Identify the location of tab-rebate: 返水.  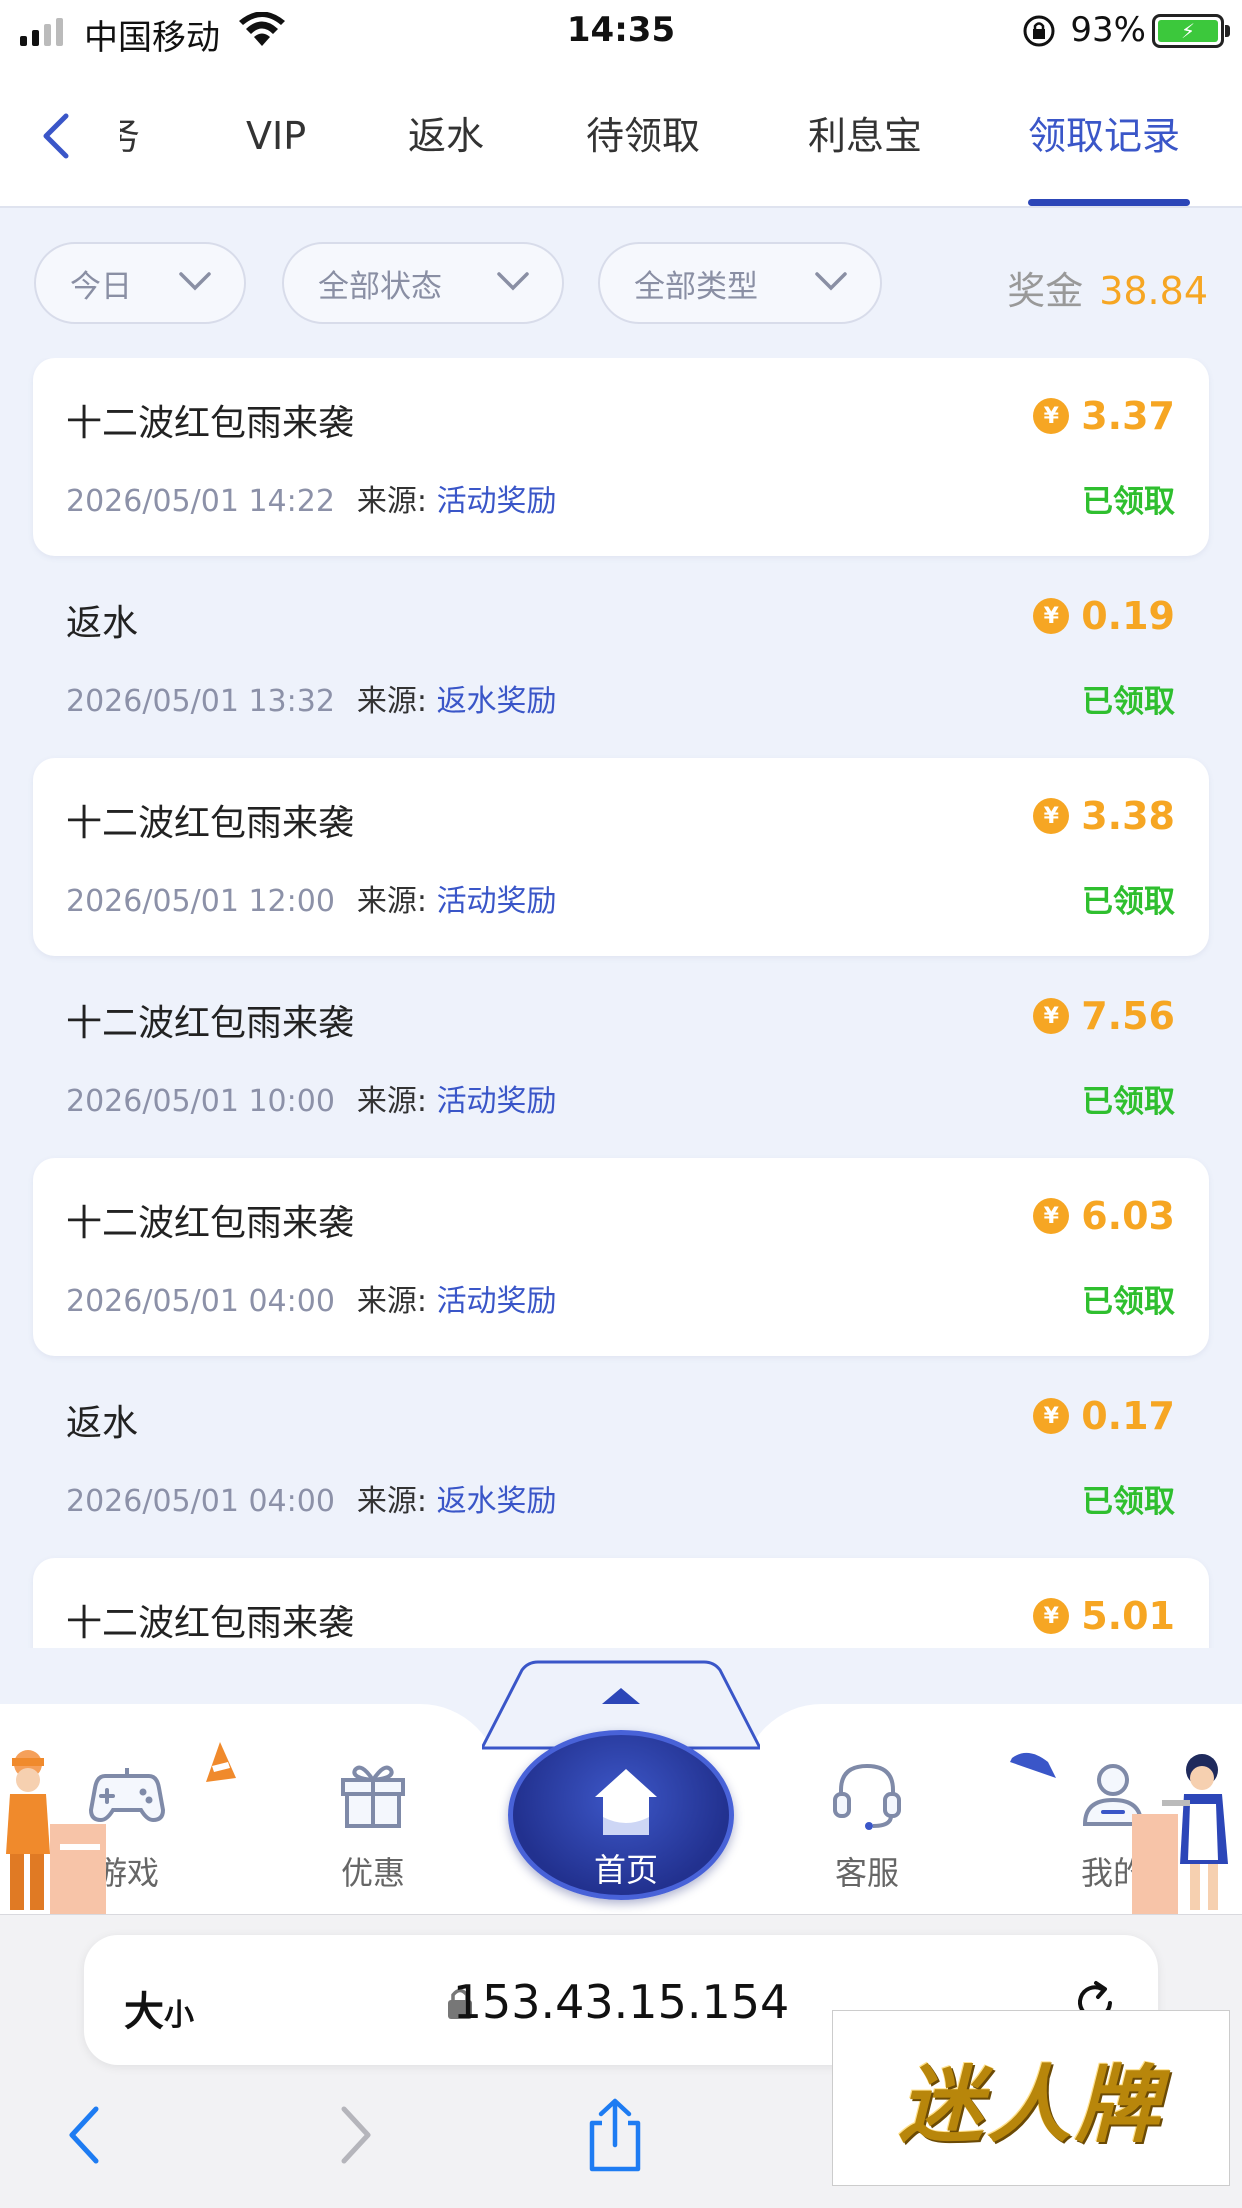
(446, 136).